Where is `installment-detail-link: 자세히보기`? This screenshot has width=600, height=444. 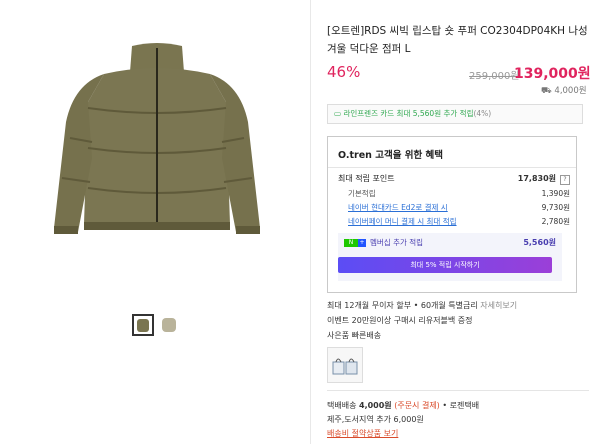 installment-detail-link: 자세히보기 is located at coordinates (498, 305).